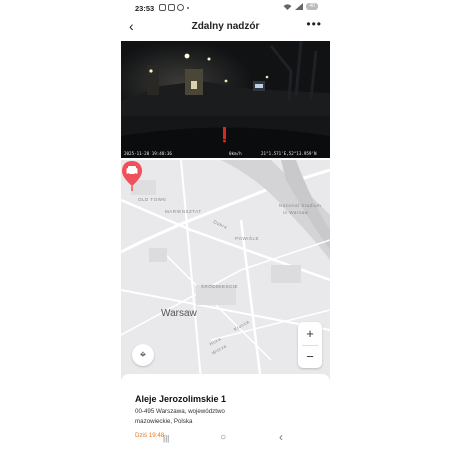  What do you see at coordinates (179, 313) in the screenshot?
I see `map-city-label: Warsaw` at bounding box center [179, 313].